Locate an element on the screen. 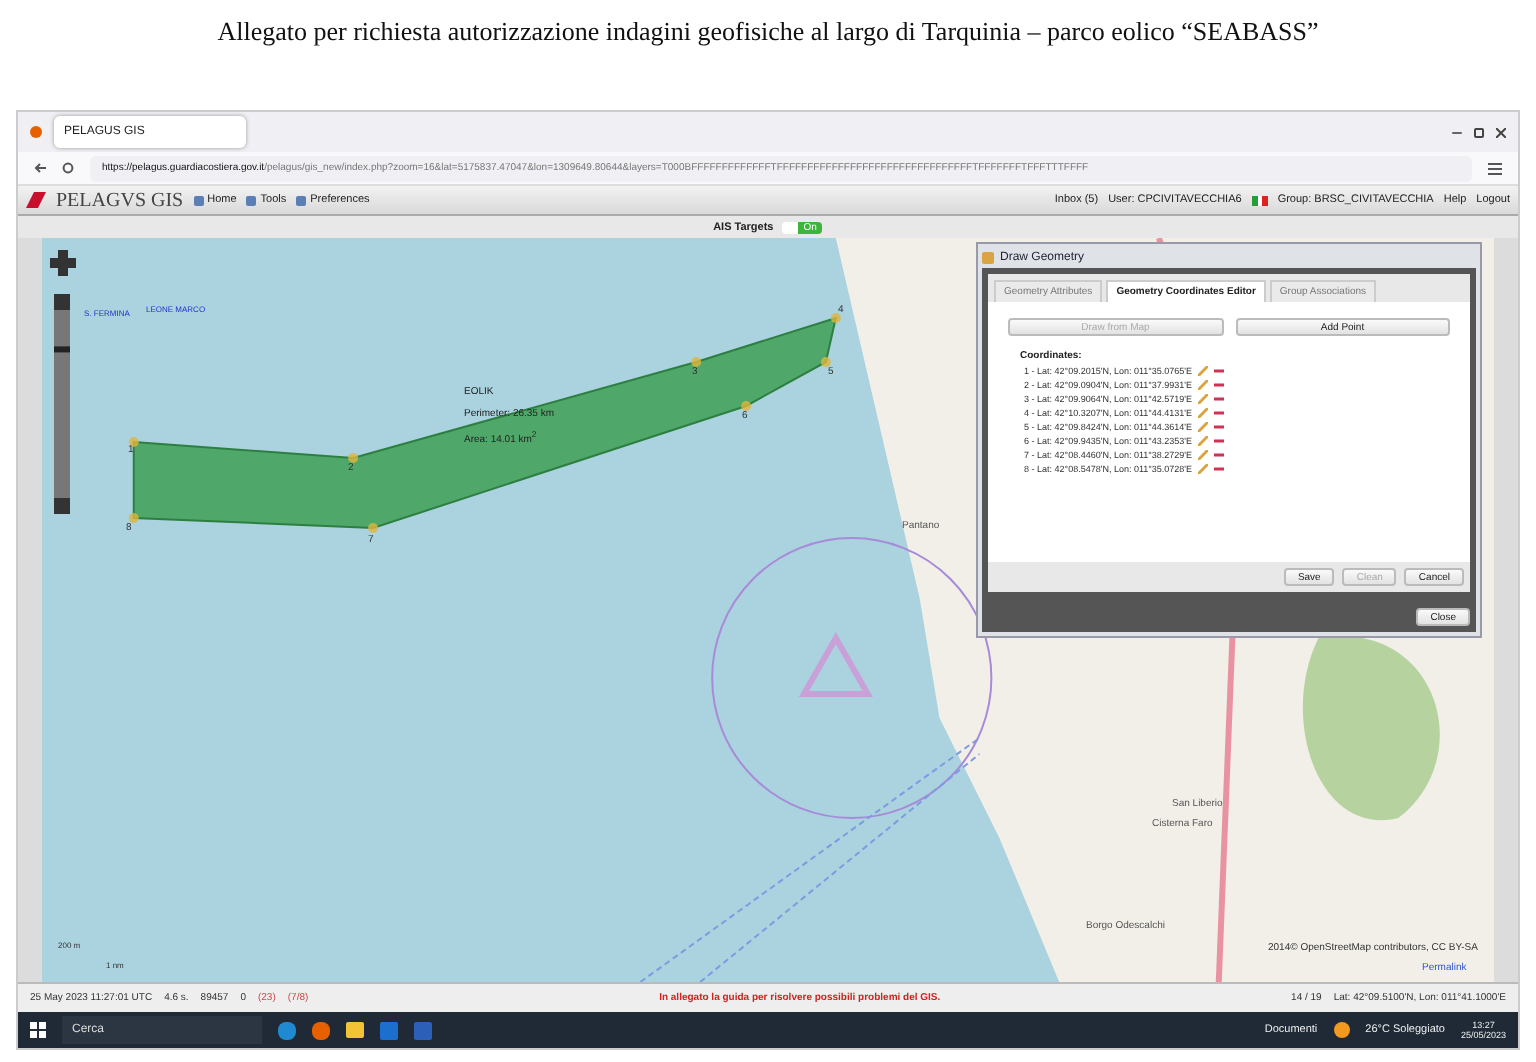  browser-icon is located at coordinates (36, 132).